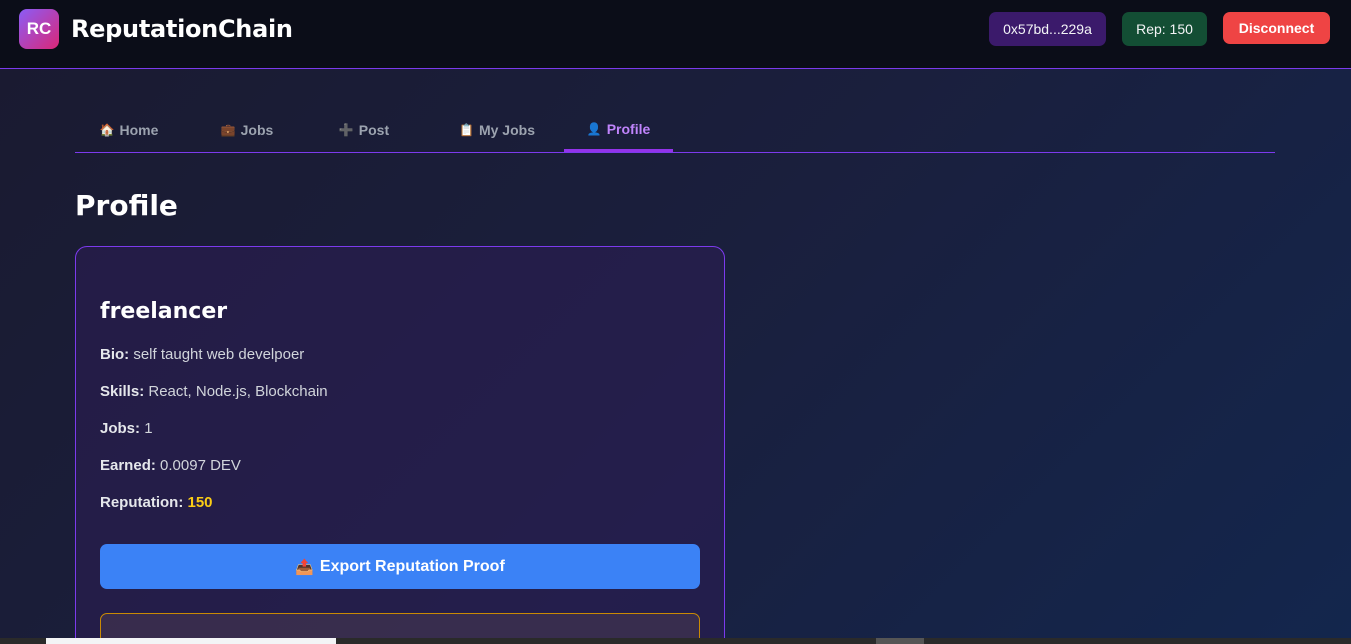 The image size is (1351, 644). Describe the element at coordinates (228, 130) in the screenshot. I see `briefcase-icon: 💼` at that location.